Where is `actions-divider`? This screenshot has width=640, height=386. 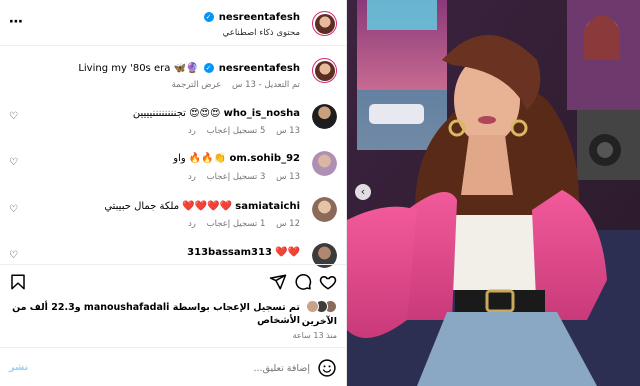 actions-divider is located at coordinates (173, 264).